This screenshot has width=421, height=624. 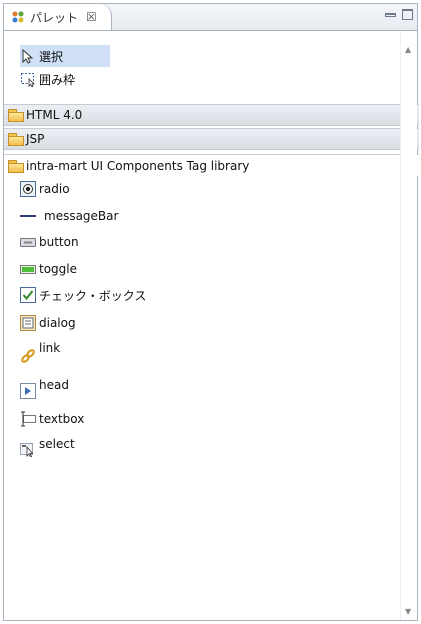 I want to click on drawer-jsp: JSP, so click(x=211, y=139).